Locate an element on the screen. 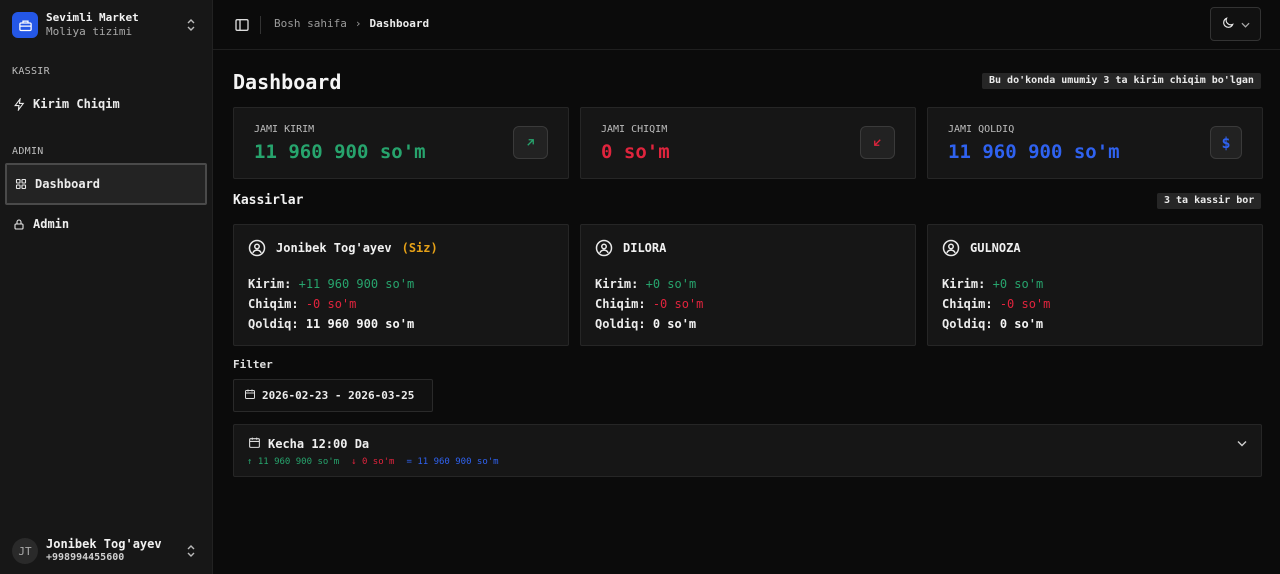 This screenshot has height=574, width=1280. lock-icon is located at coordinates (19, 224).